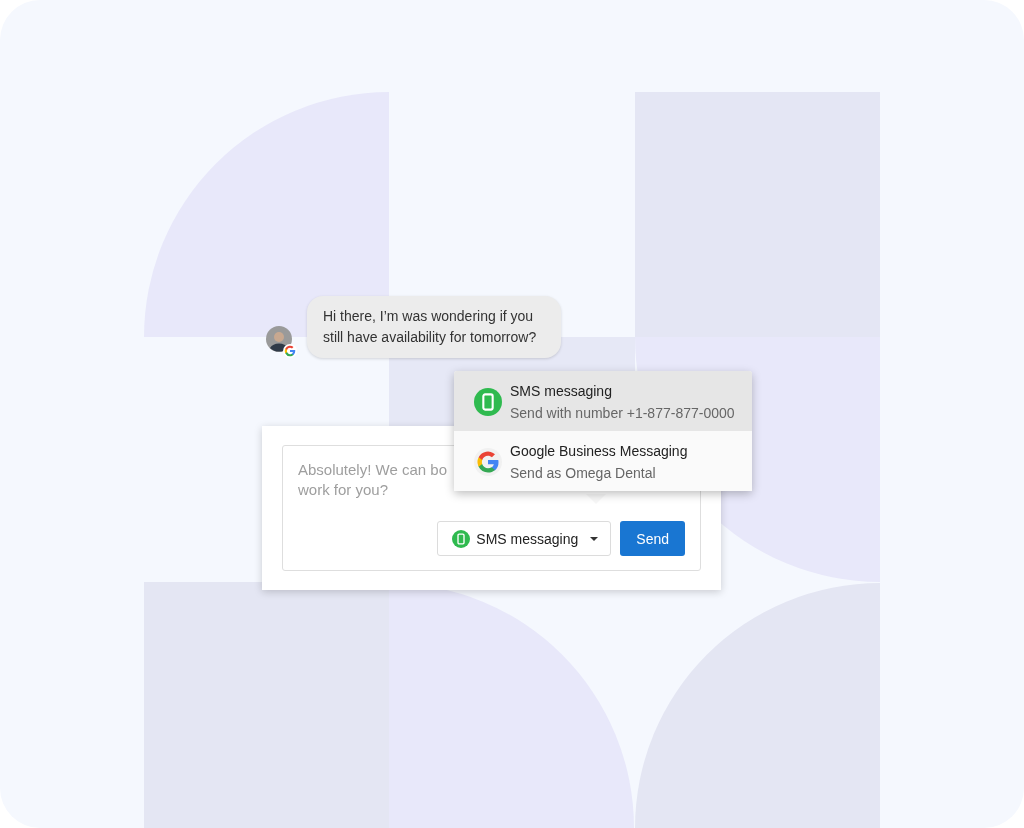 This screenshot has height=828, width=1024. Describe the element at coordinates (652, 538) in the screenshot. I see `send-button: Send` at that location.